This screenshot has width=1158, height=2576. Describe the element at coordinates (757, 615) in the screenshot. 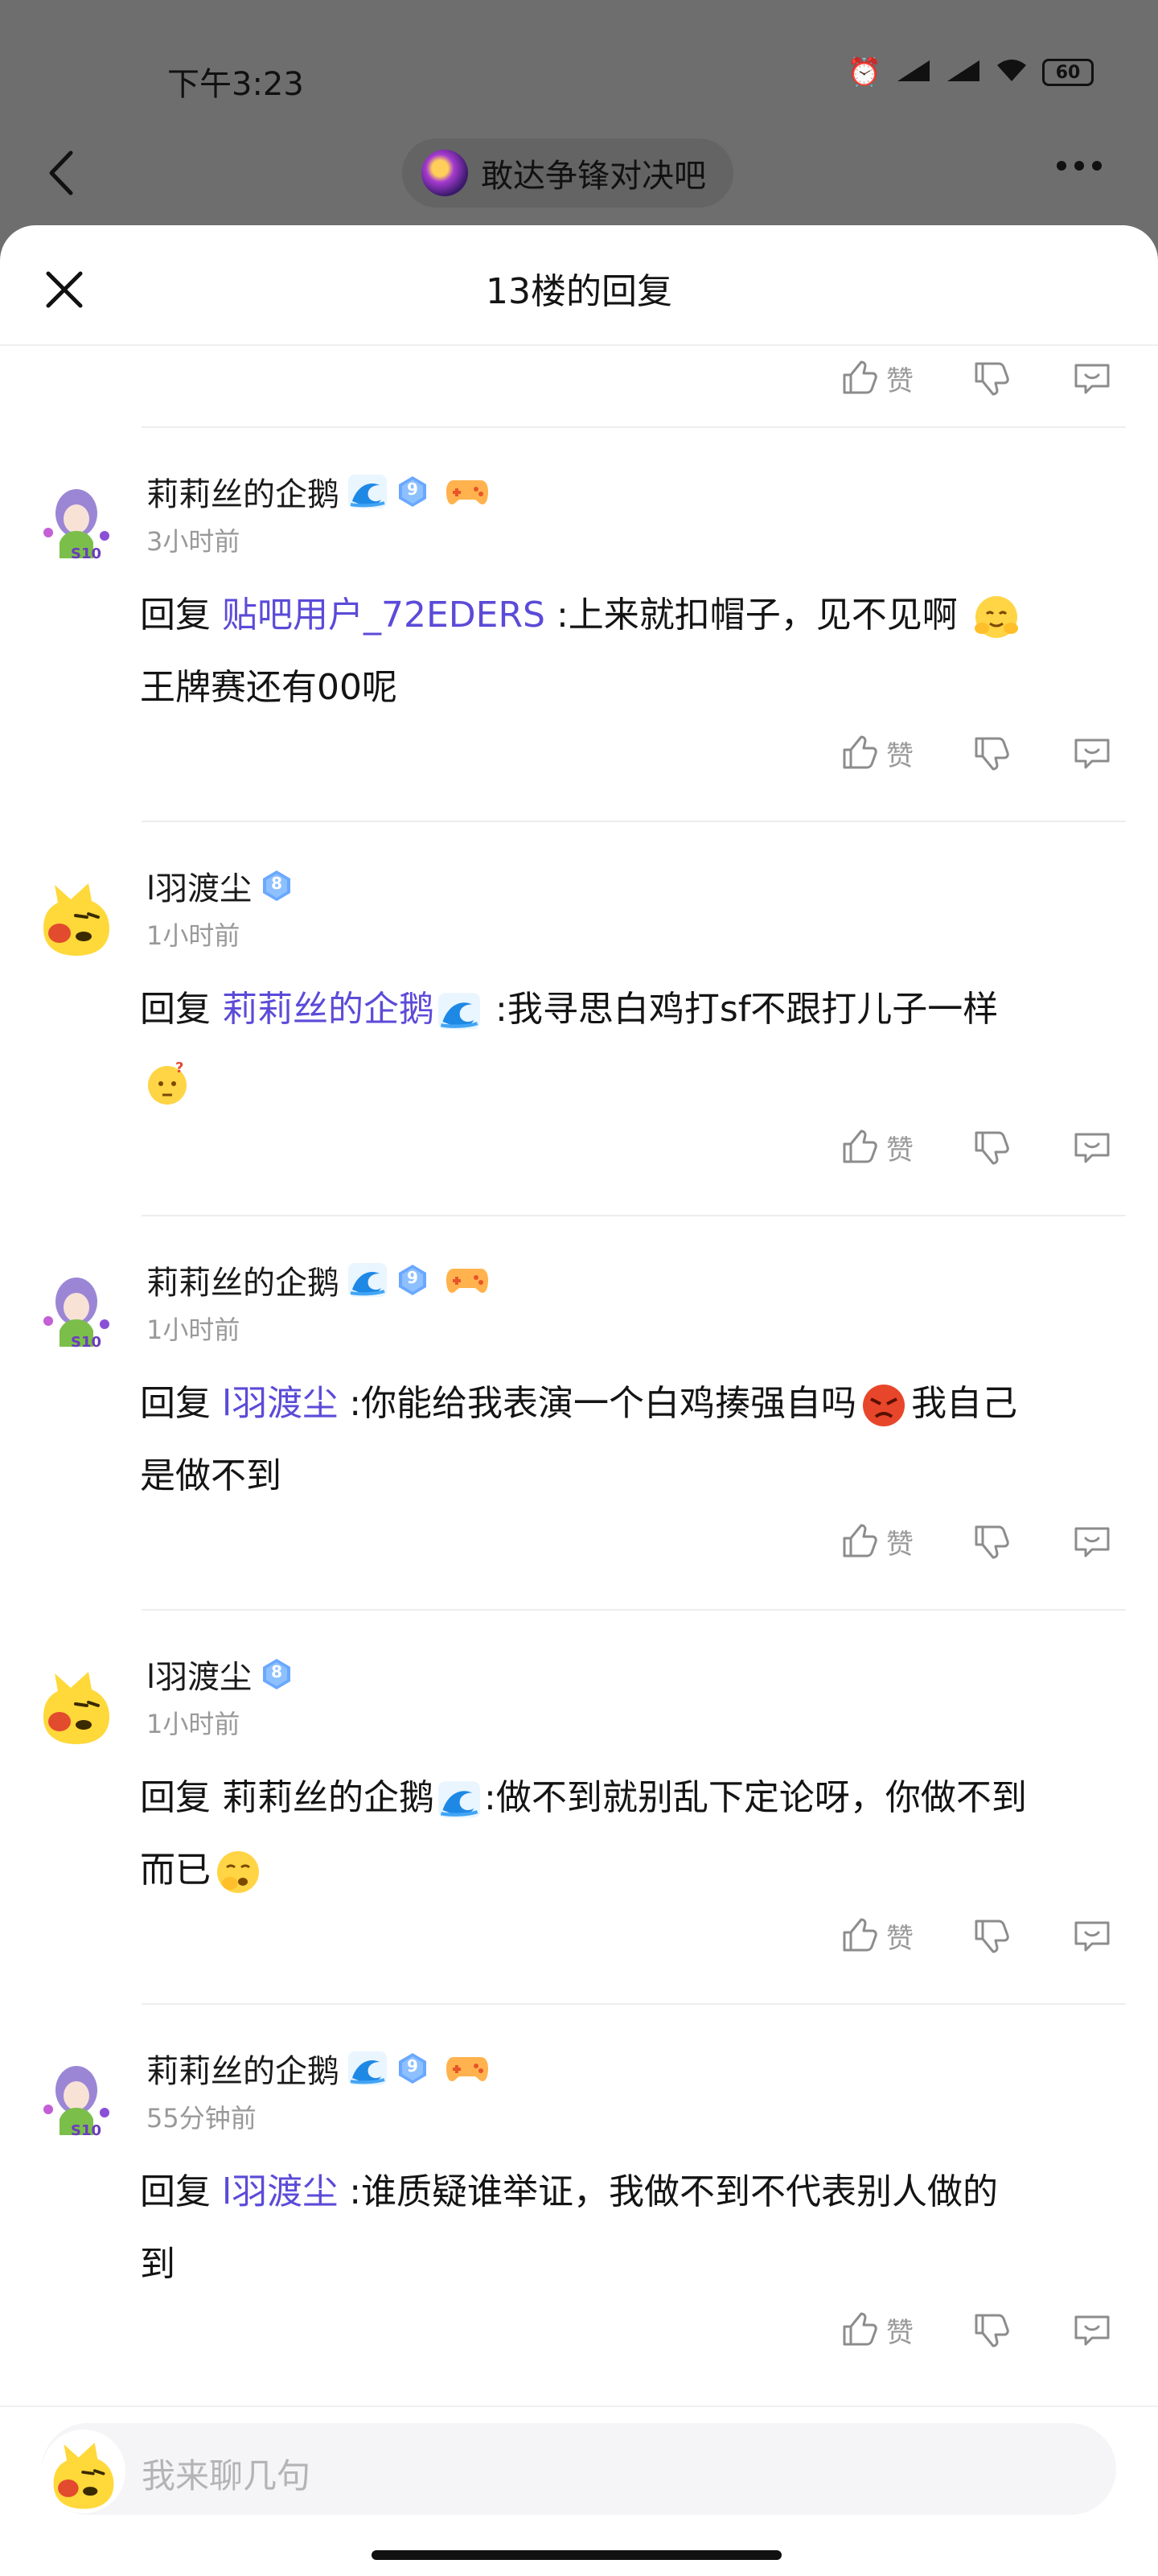

I see `comment-body: :上来就扣帽子，见不见啊` at that location.